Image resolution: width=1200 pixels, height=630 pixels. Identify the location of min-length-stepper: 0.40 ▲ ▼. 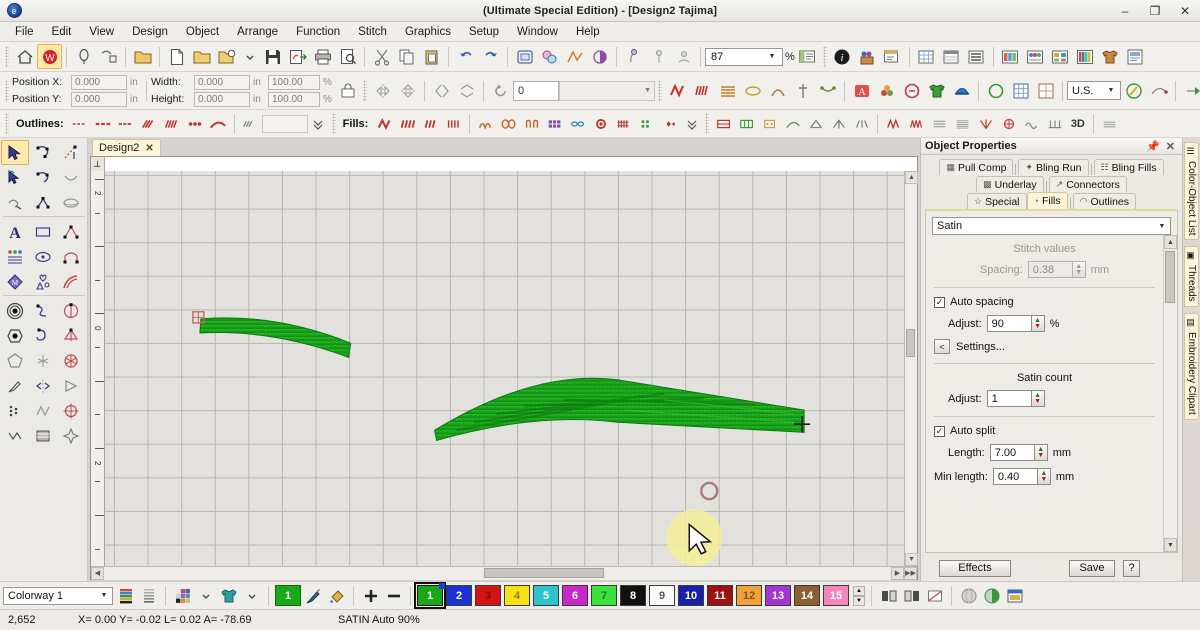
(1021, 476).